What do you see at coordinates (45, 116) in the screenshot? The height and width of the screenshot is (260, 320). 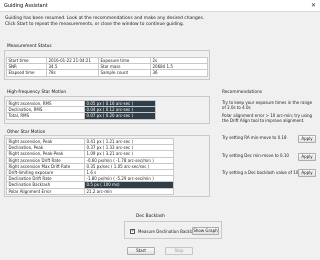 I see `total-rms-label: Total, RMS` at bounding box center [45, 116].